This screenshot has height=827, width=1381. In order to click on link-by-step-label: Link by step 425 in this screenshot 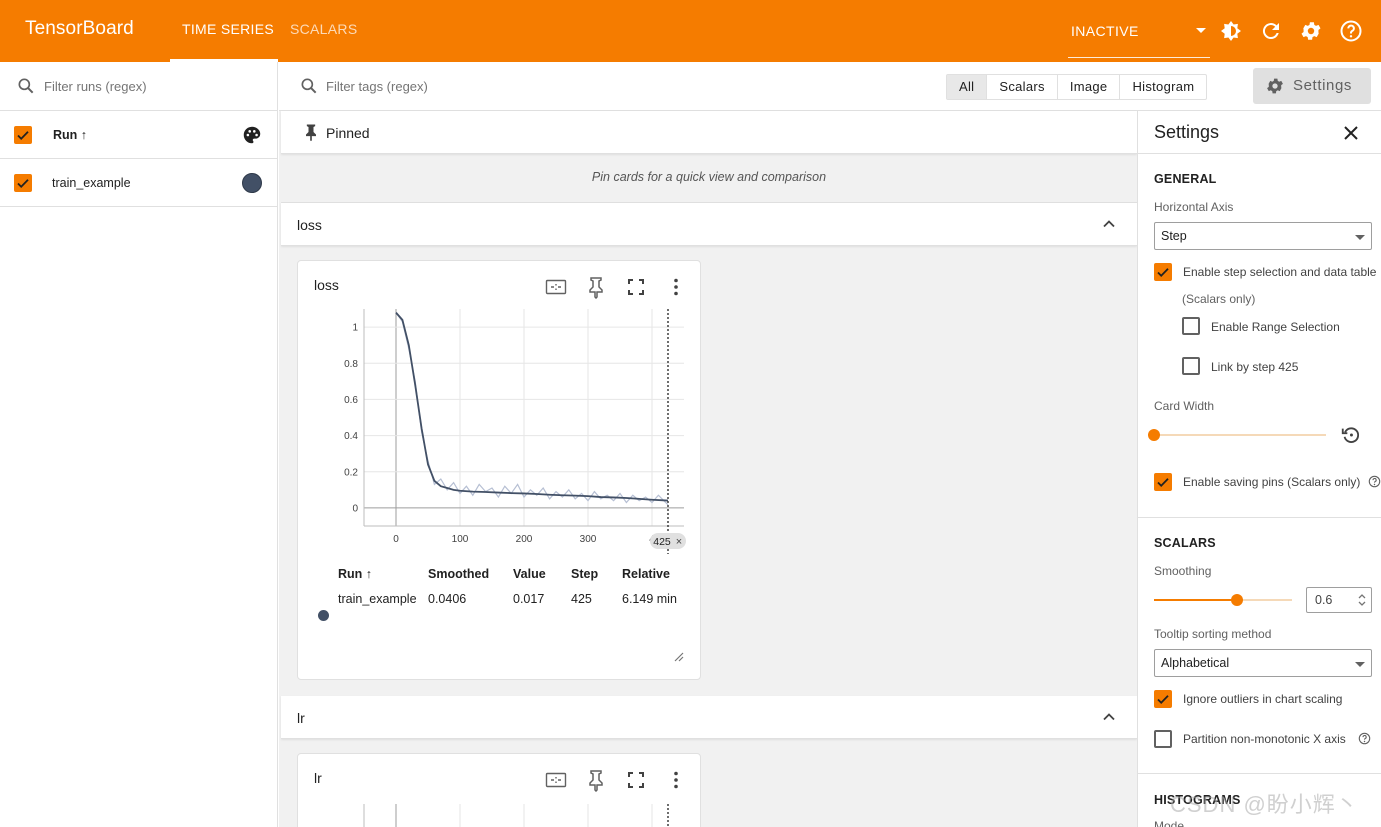, I will do `click(1255, 367)`.